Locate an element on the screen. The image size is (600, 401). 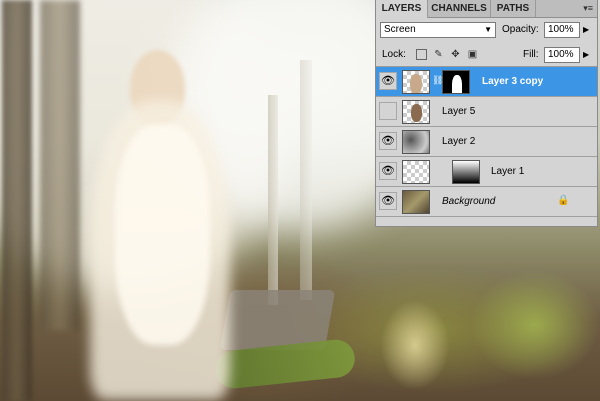
tab-paths: PATHS is located at coordinates (513, 8).